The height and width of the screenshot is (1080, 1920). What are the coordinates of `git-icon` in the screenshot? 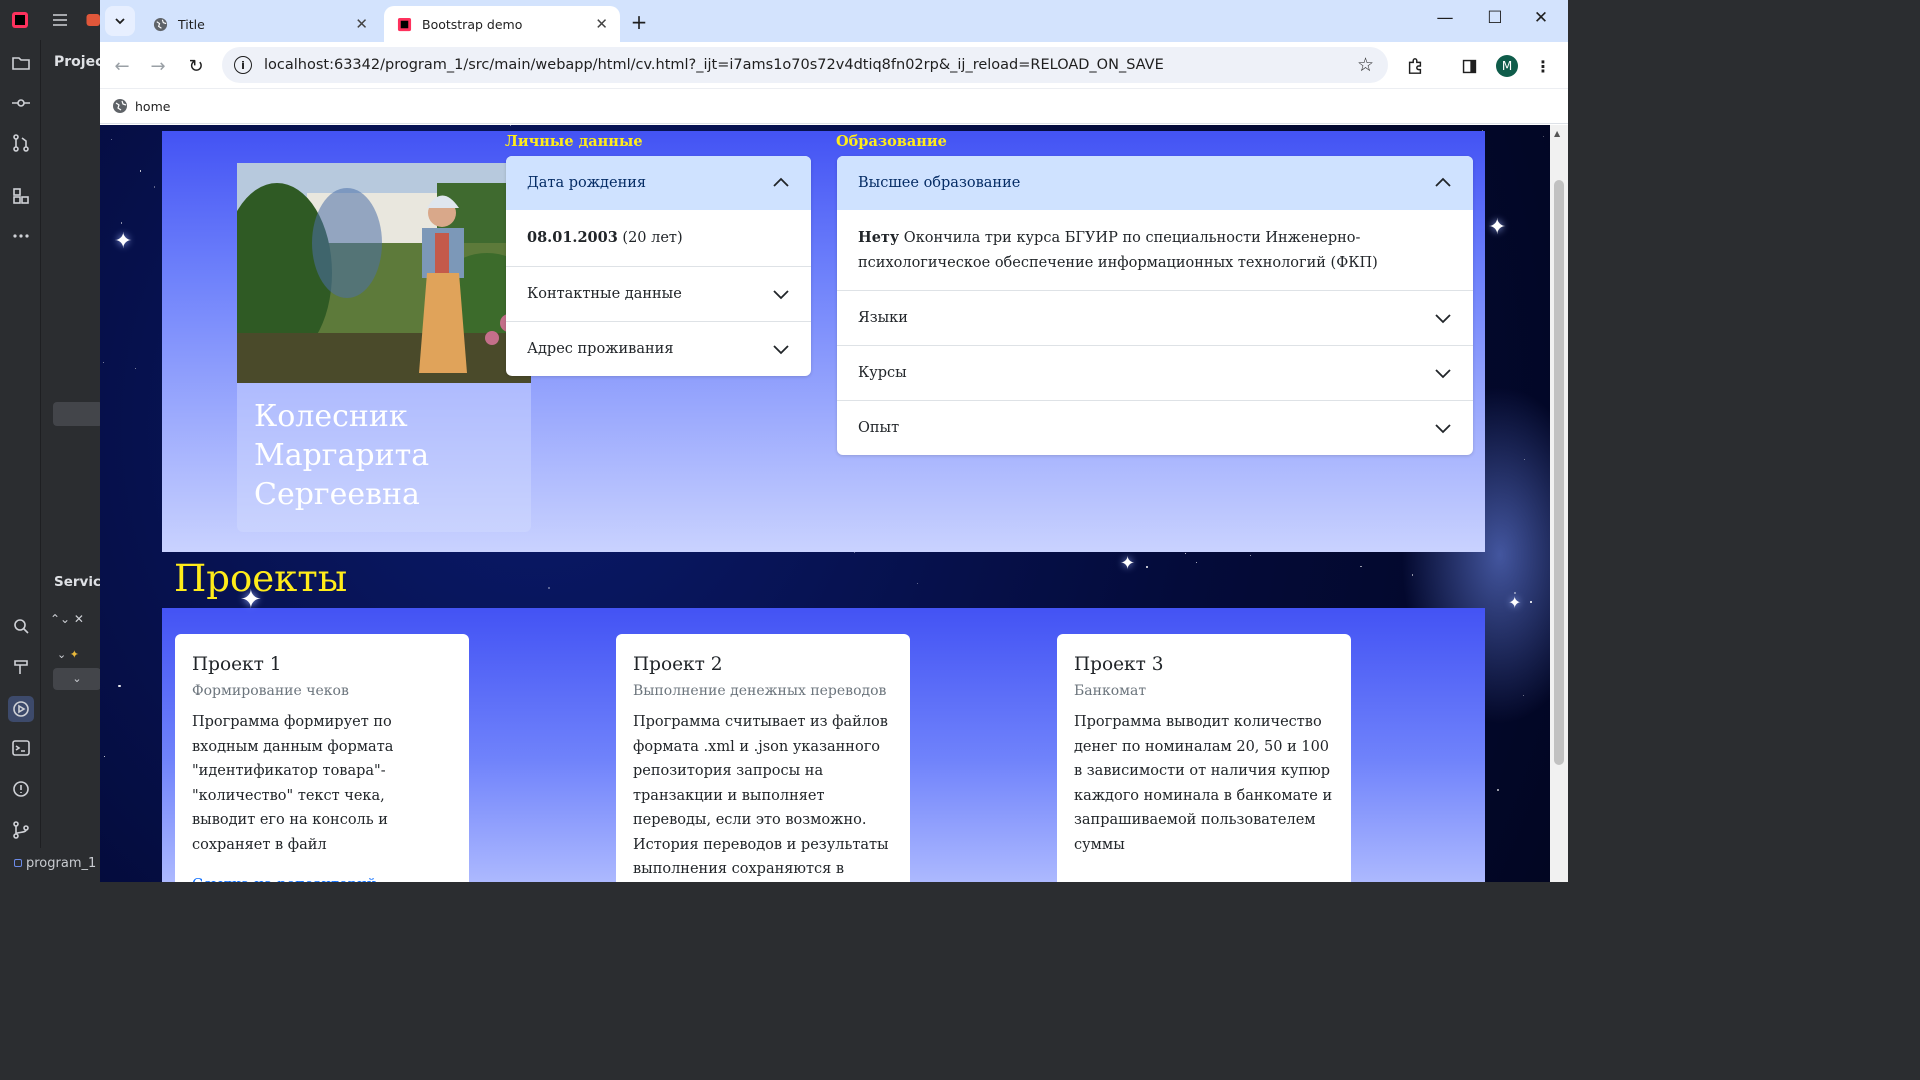 It's located at (21, 830).